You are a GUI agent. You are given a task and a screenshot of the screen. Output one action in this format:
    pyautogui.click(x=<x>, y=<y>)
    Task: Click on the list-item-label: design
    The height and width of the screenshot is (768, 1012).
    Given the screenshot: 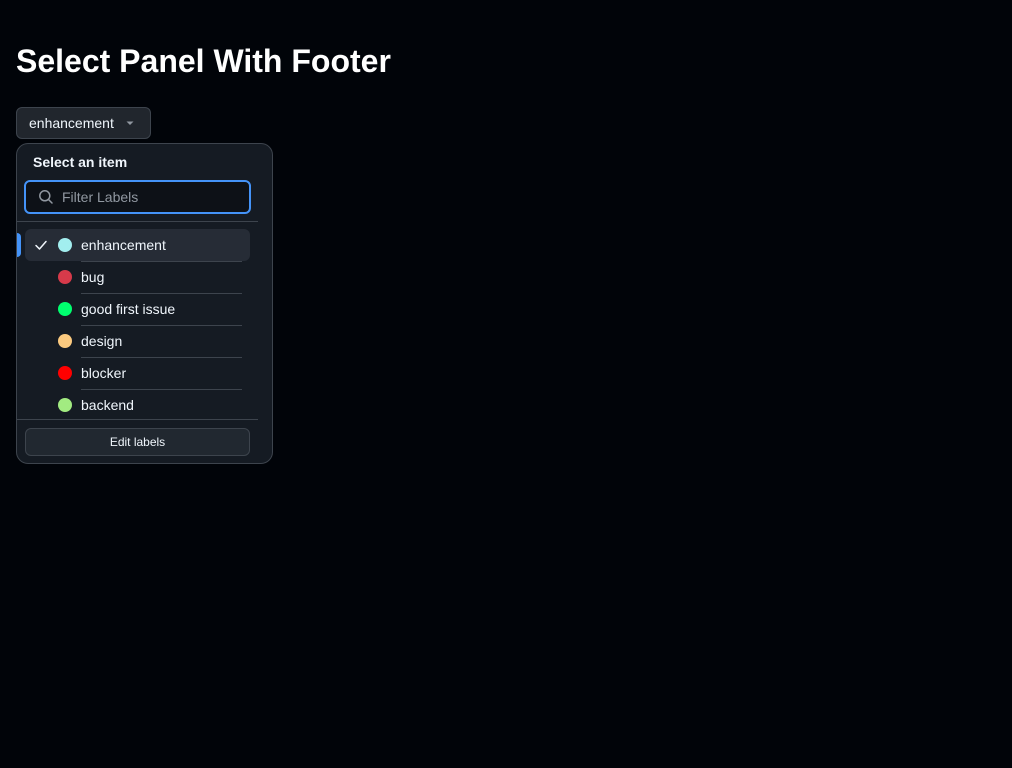 What is the action you would take?
    pyautogui.click(x=102, y=341)
    